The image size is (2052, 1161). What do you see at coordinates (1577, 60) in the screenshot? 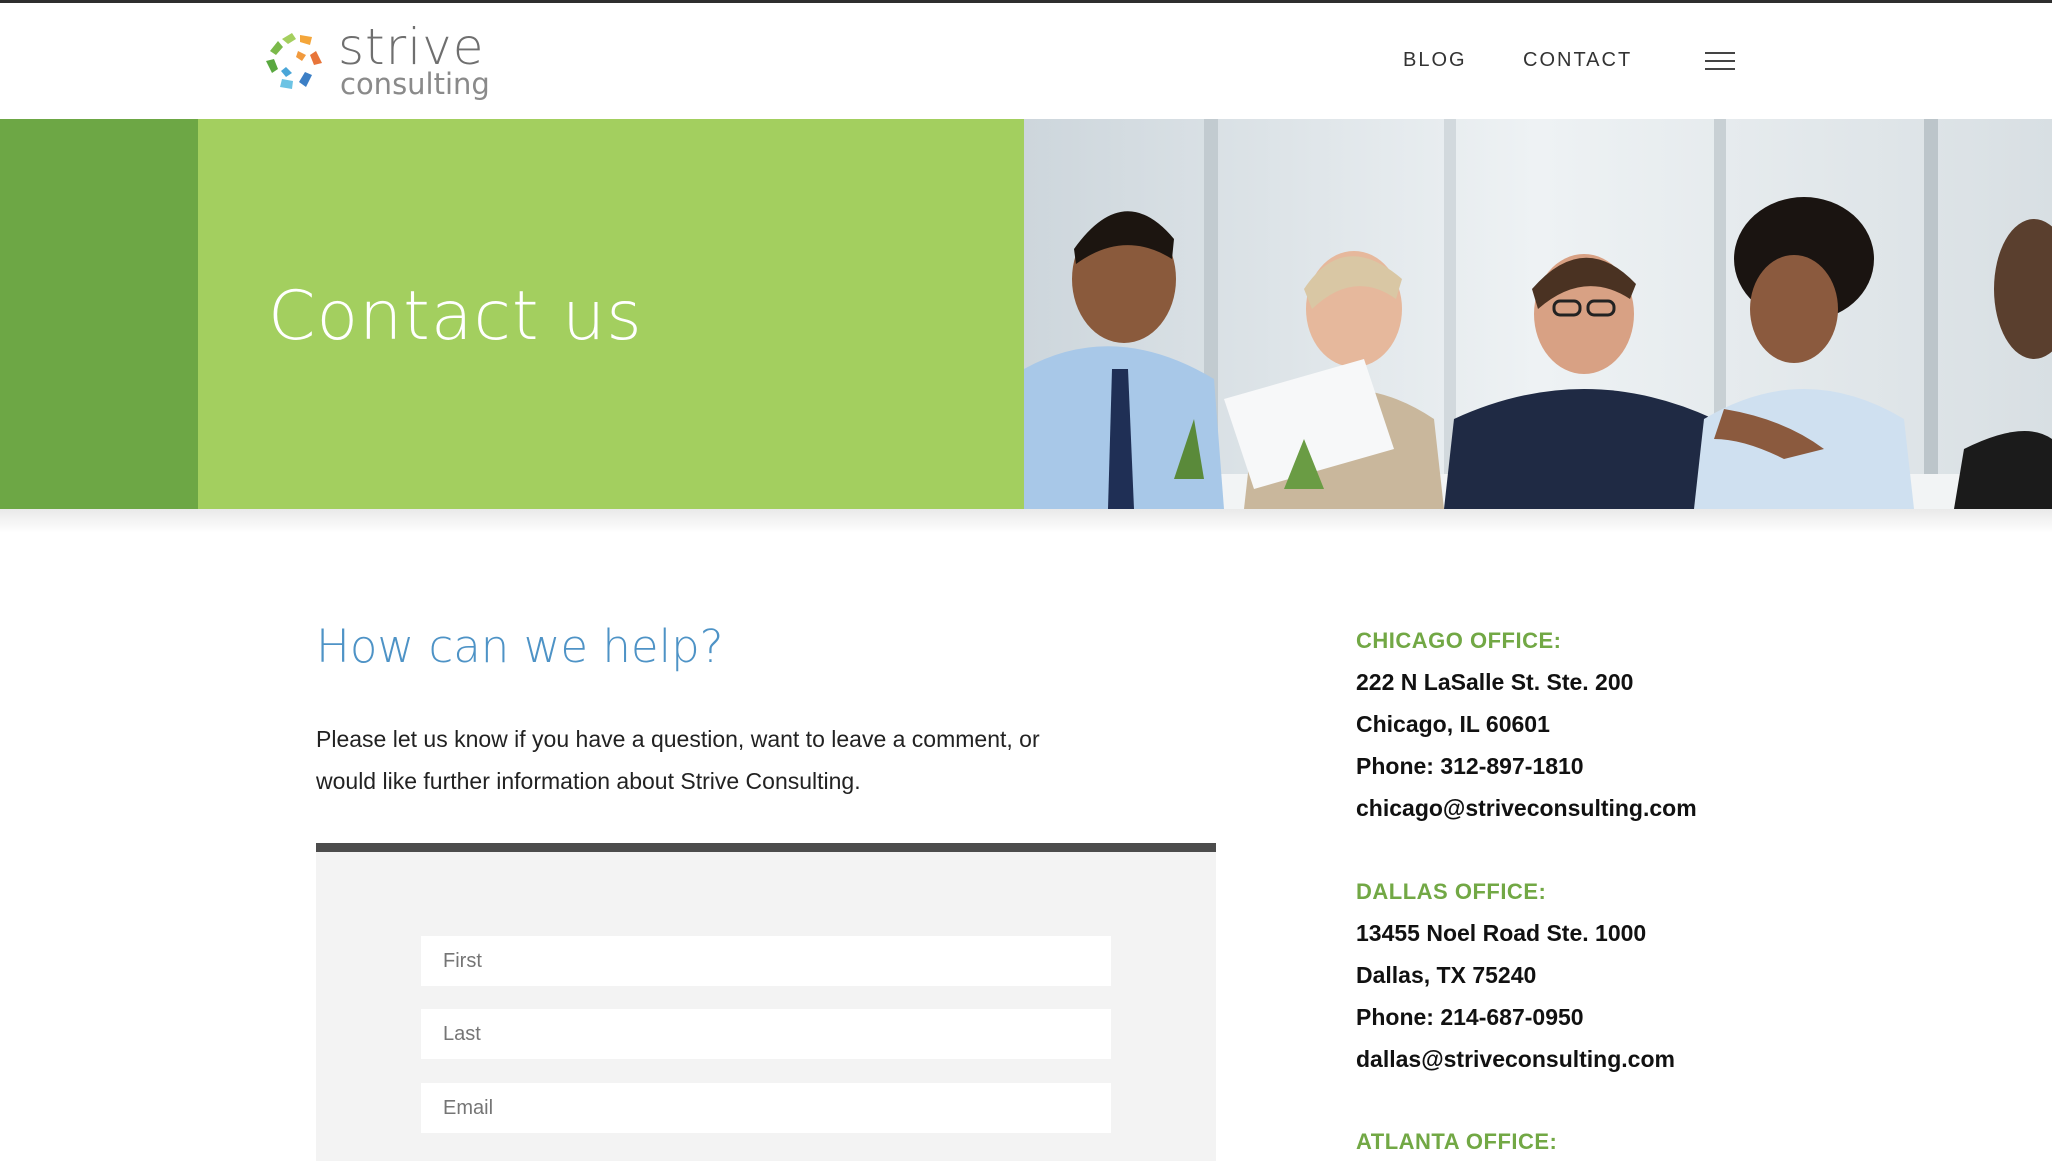
I see `nav-link-contact: CONTACT` at bounding box center [1577, 60].